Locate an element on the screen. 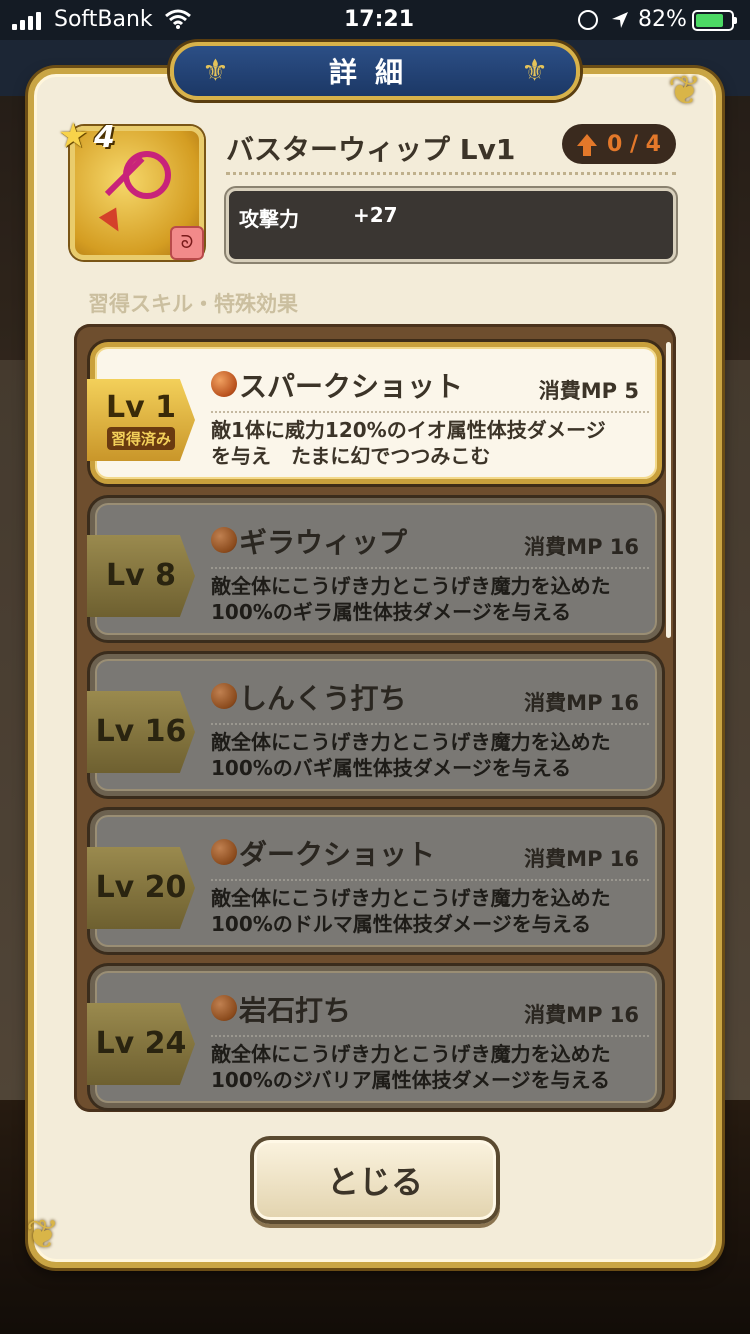  section-label: 習得スキル・特殊効果 is located at coordinates (193, 304).